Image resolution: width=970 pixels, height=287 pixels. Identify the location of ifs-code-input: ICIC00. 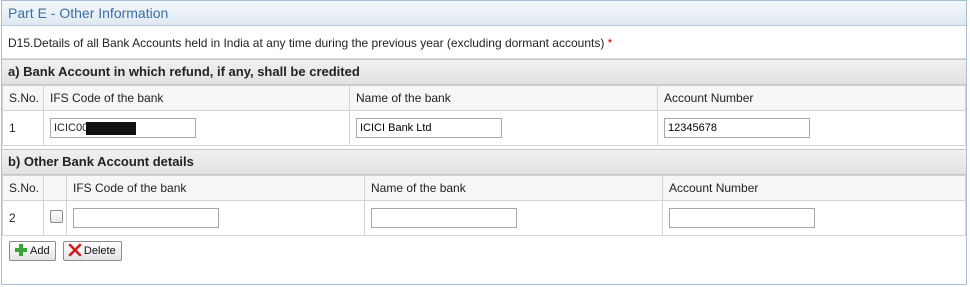
(123, 128).